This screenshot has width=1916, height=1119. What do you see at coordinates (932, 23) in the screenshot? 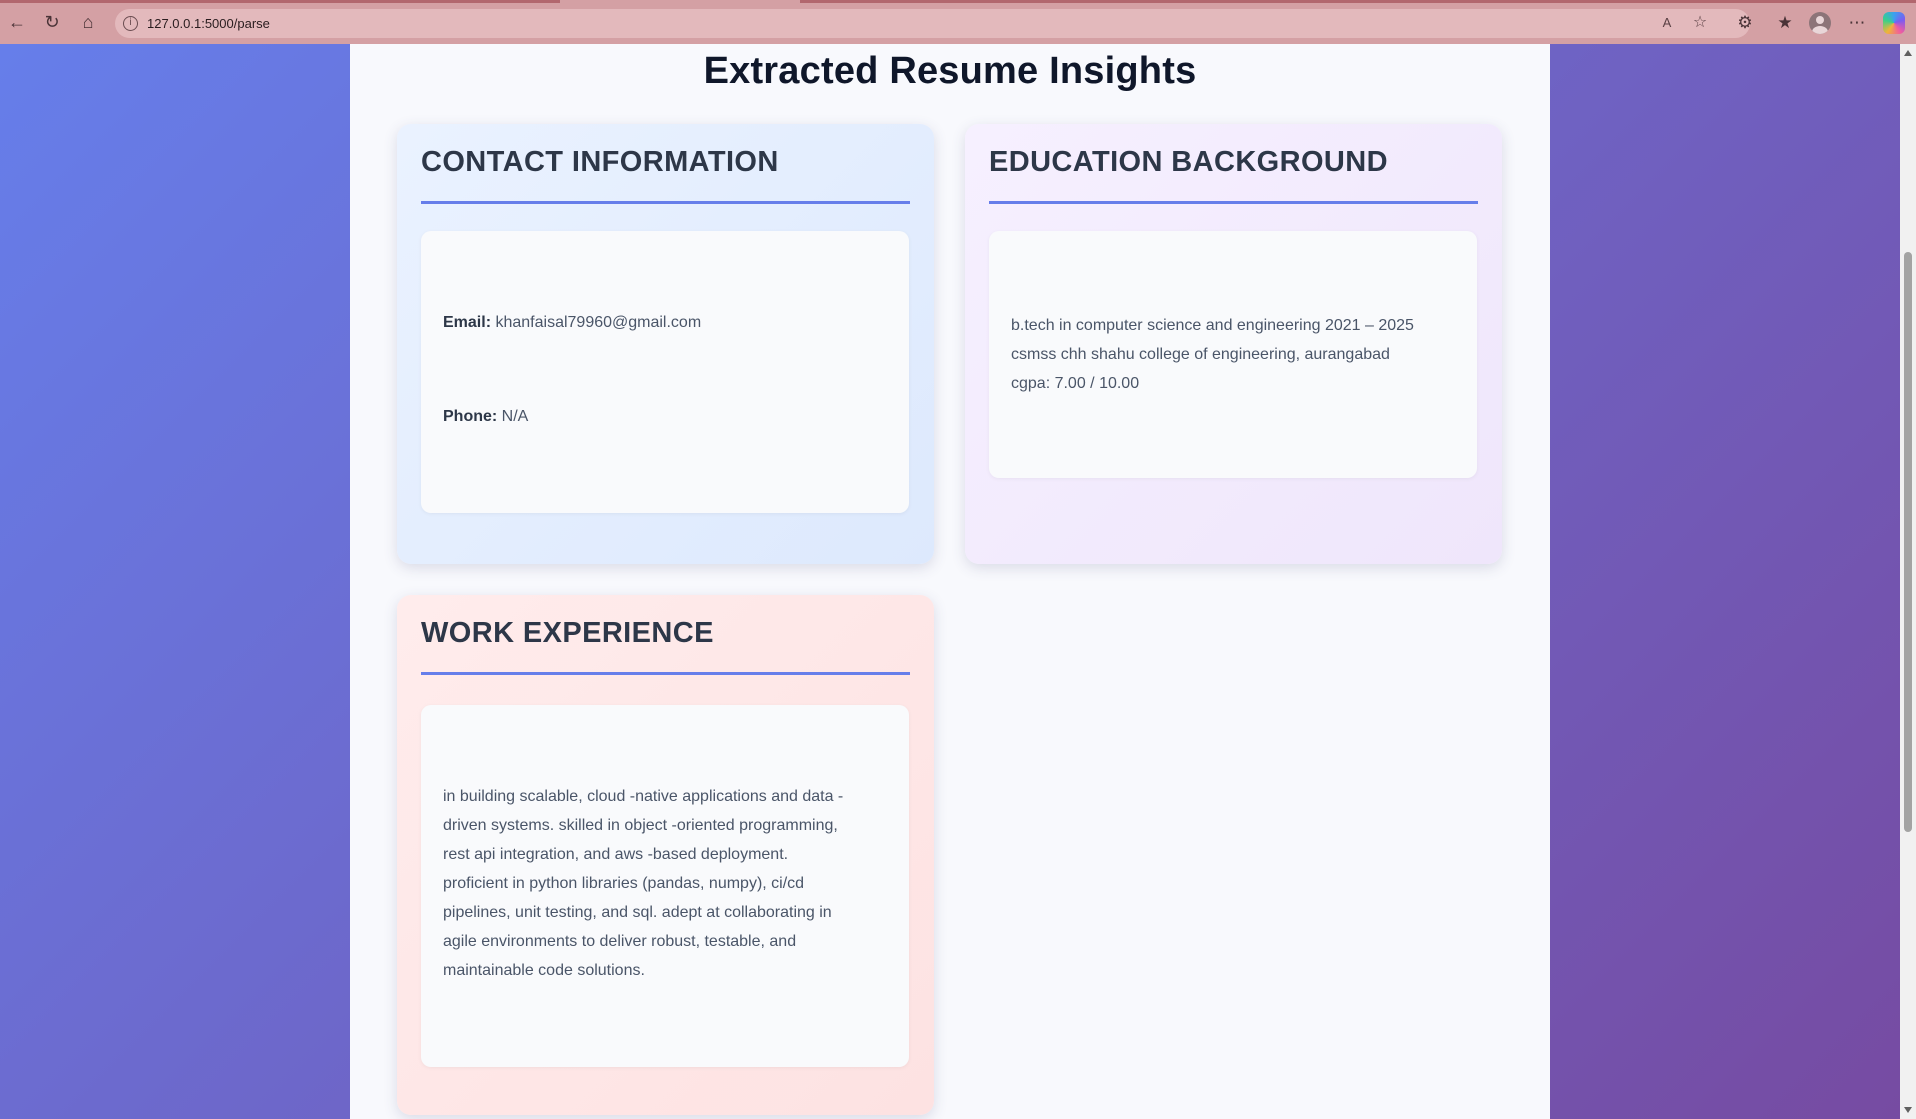
I see `address-bar: i 127.0.0.1:5000/parse A‏ ☆` at bounding box center [932, 23].